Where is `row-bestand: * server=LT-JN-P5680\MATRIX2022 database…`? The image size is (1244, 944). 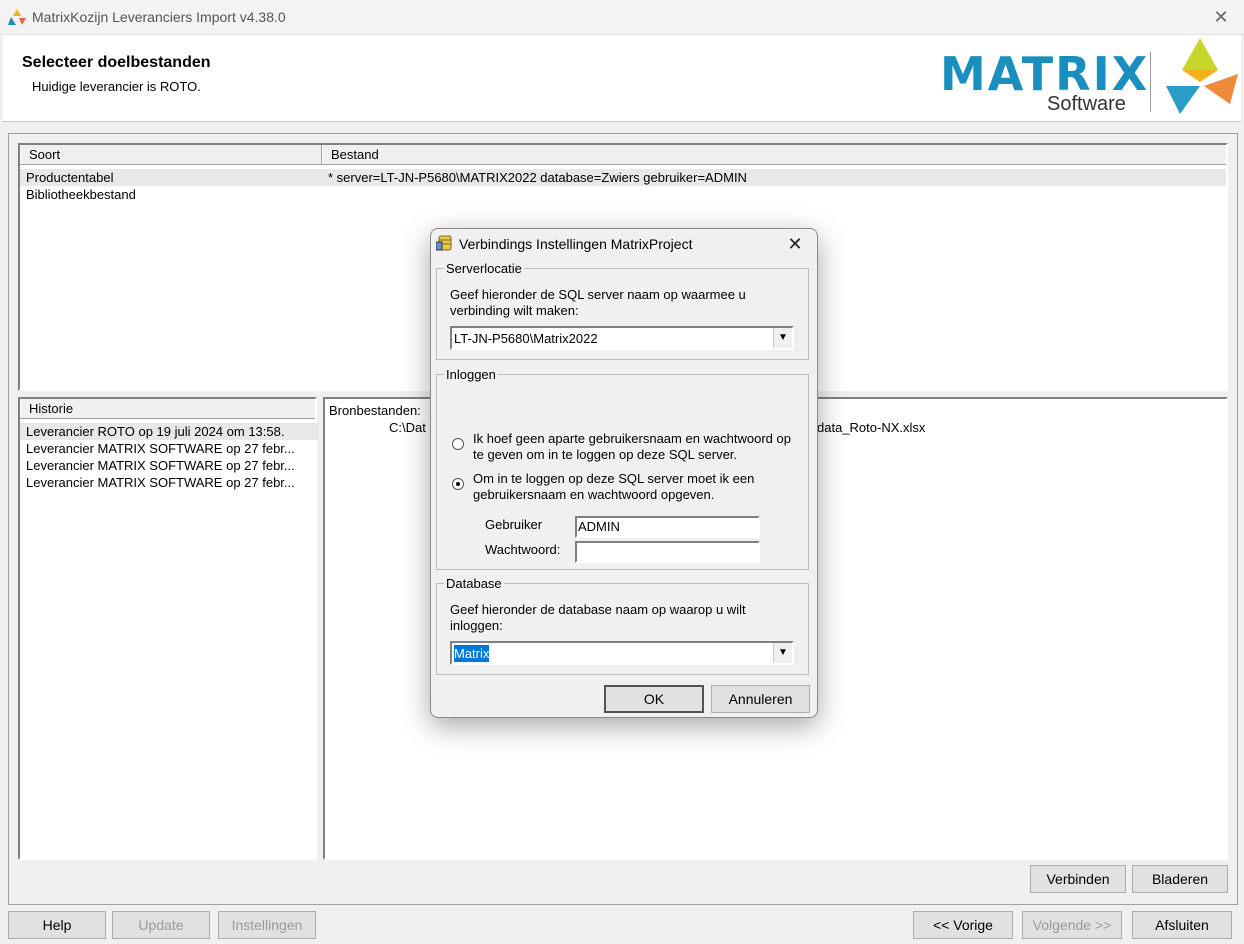 row-bestand: * server=LT-JN-P5680\MATRIX2022 database… is located at coordinates (537, 177).